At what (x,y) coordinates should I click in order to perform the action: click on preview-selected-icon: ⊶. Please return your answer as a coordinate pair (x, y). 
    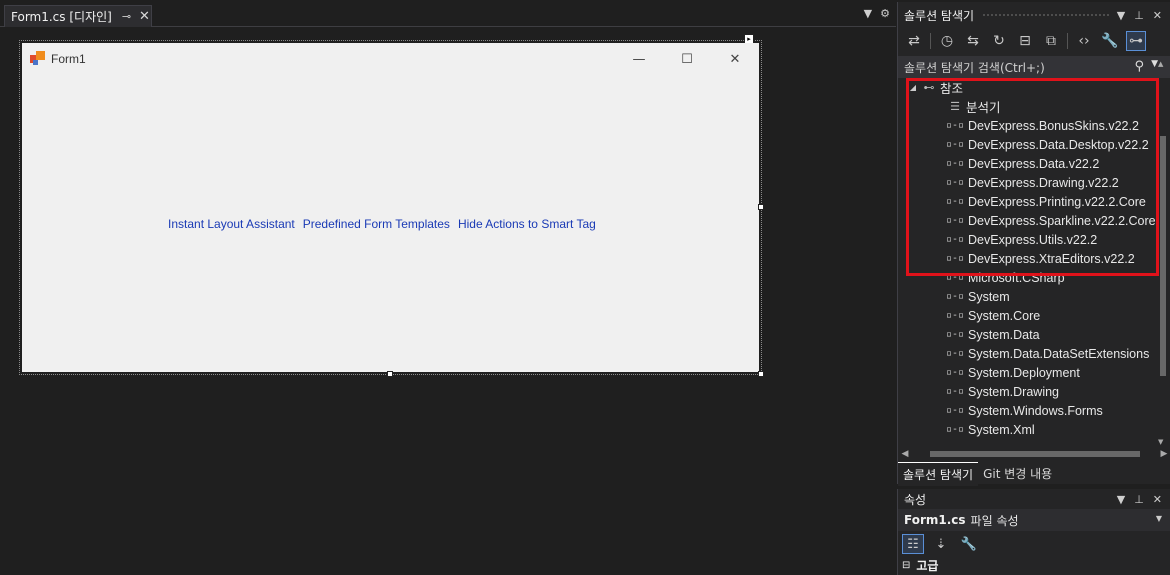
    Looking at the image, I should click on (1136, 41).